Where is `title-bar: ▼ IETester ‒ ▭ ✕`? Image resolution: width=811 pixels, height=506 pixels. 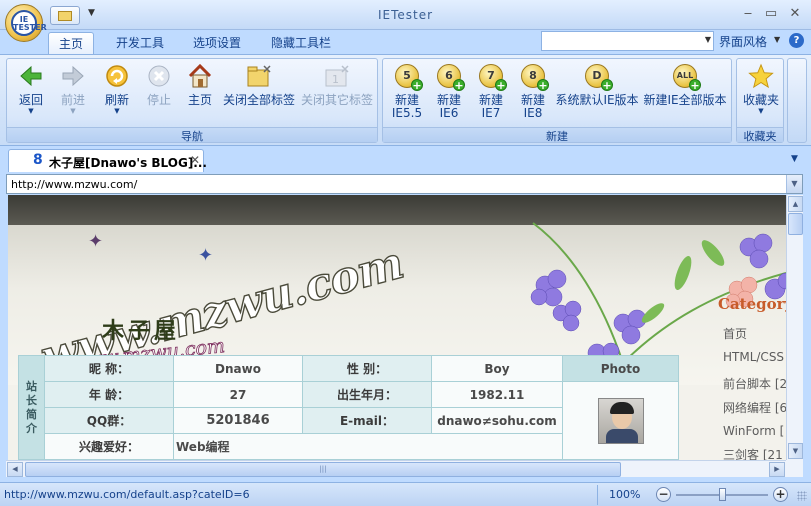 title-bar: ▼ IETester ‒ ▭ ✕ is located at coordinates (405, 15).